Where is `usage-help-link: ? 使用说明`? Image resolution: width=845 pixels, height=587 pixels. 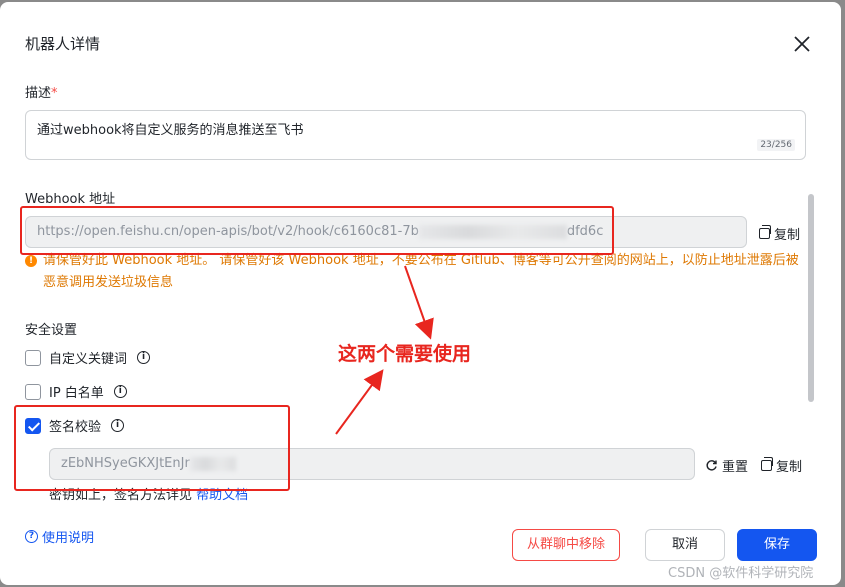
usage-help-link: ? 使用说明 is located at coordinates (59, 536).